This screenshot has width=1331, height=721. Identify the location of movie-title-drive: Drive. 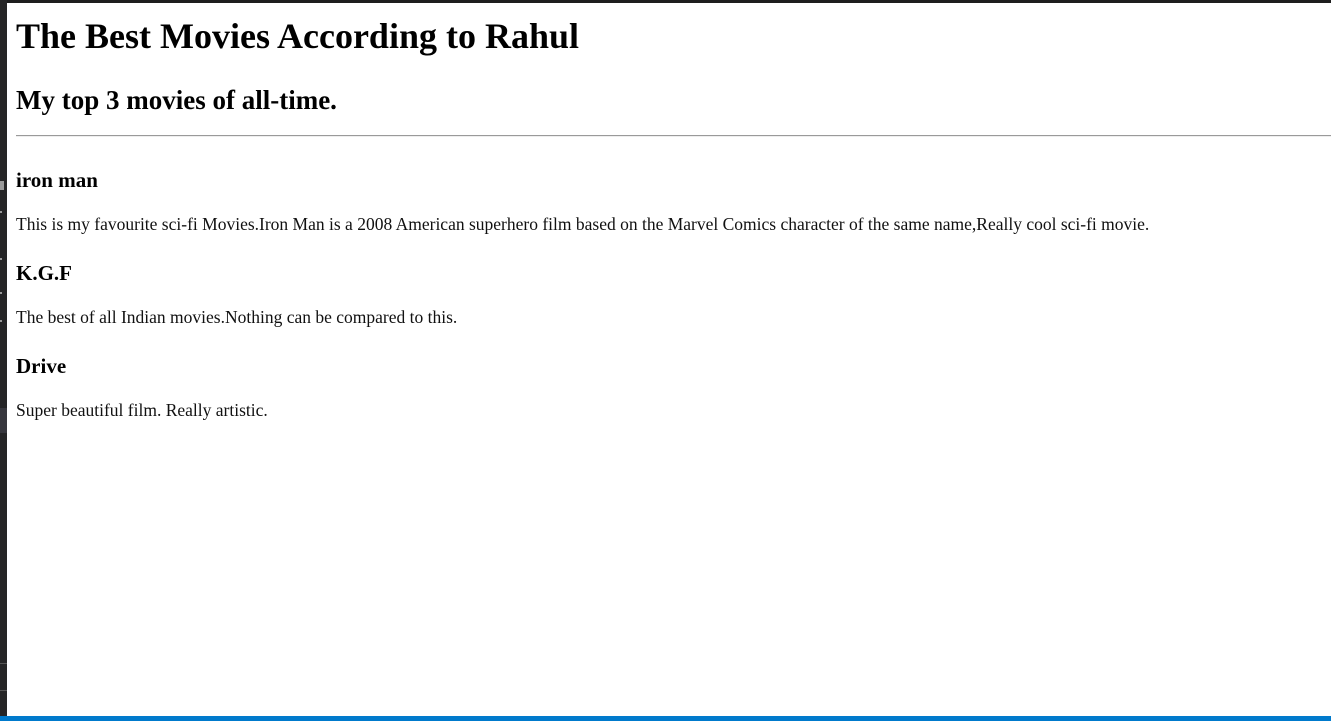
(41, 366).